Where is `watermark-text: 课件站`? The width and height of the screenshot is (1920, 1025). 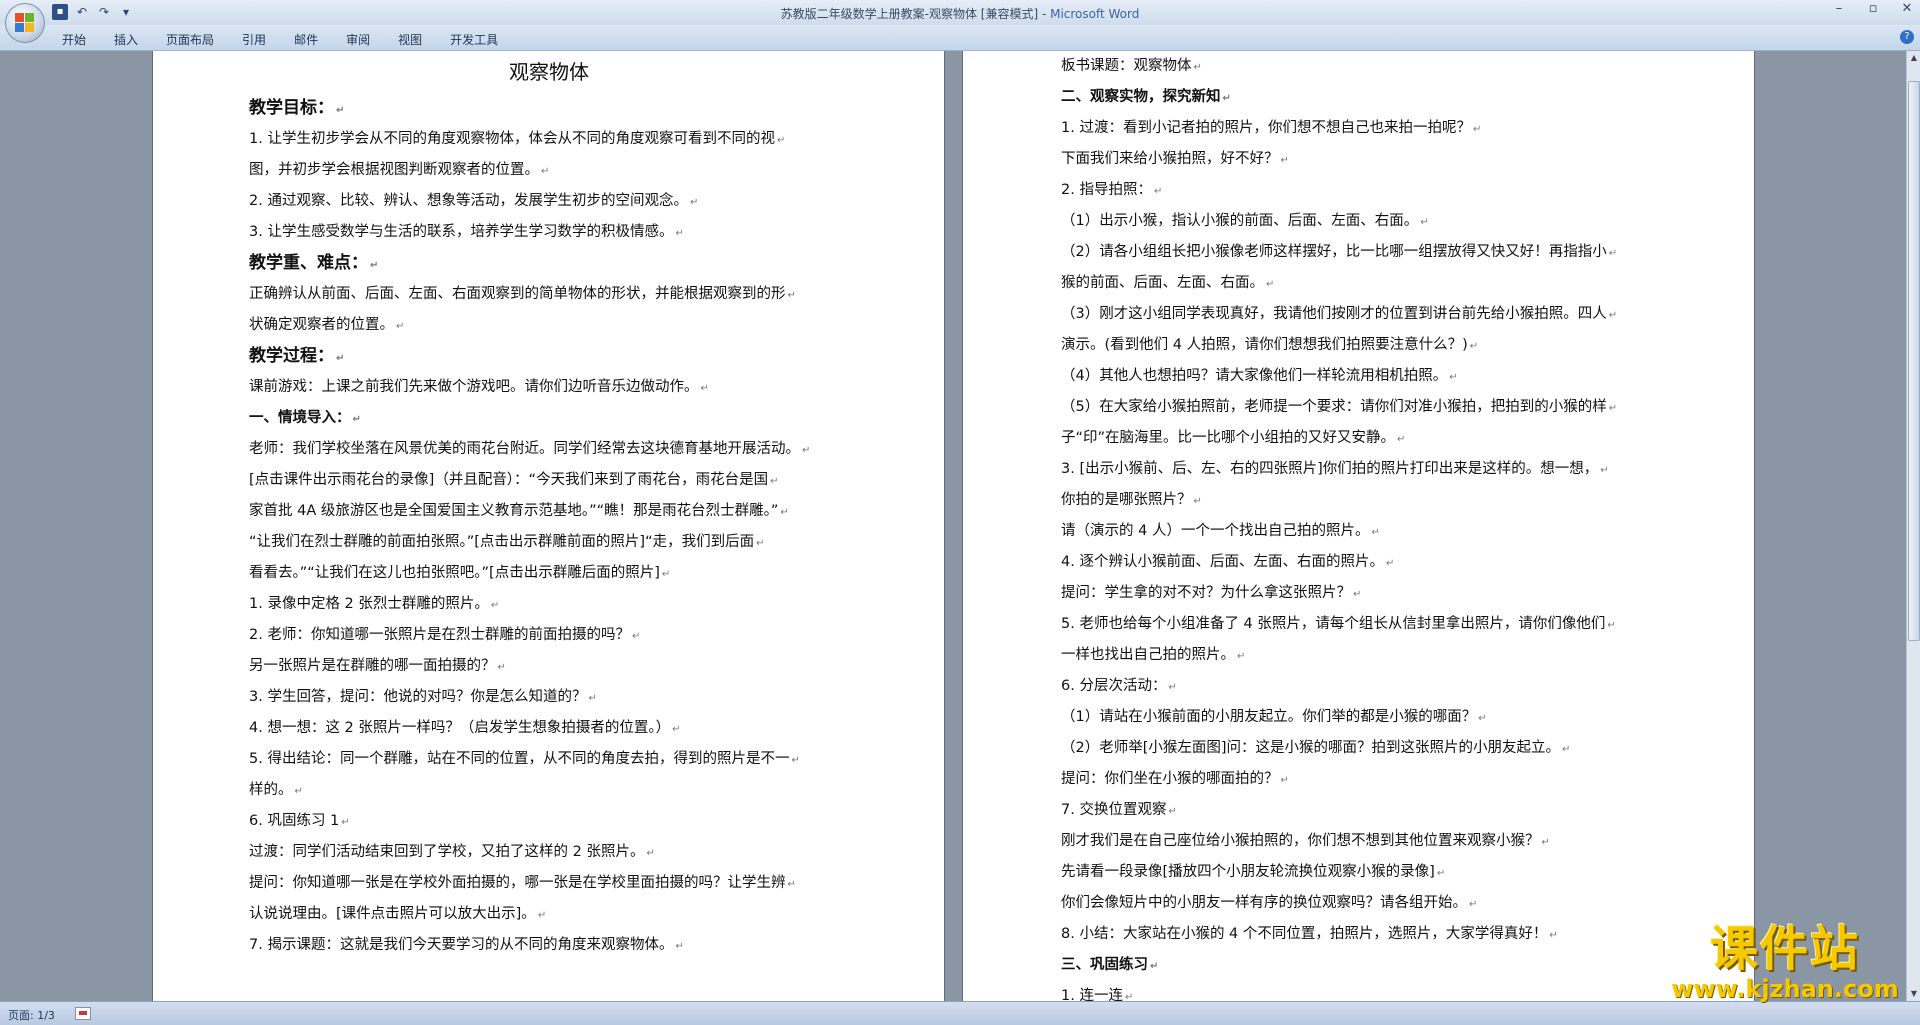 watermark-text: 课件站 is located at coordinates (1784, 949).